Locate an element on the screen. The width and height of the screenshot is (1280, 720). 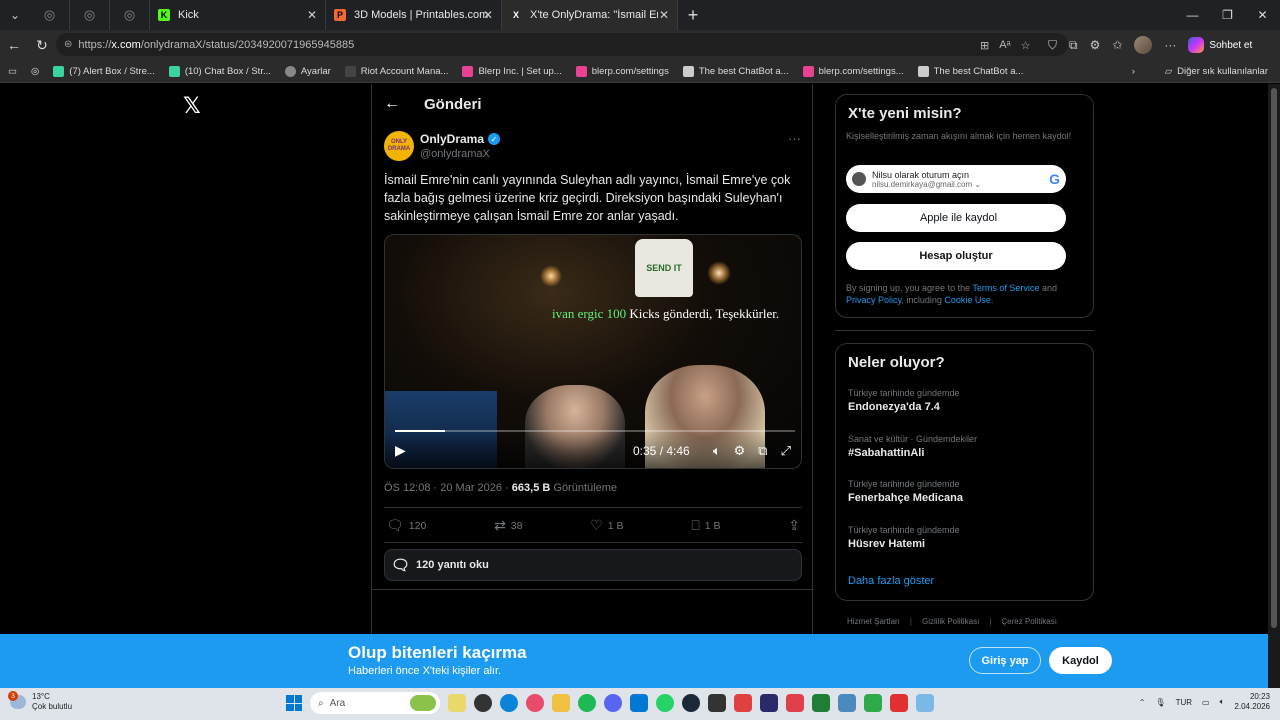
privacy-link: Privacy Policy is located at coordinates (873, 300).